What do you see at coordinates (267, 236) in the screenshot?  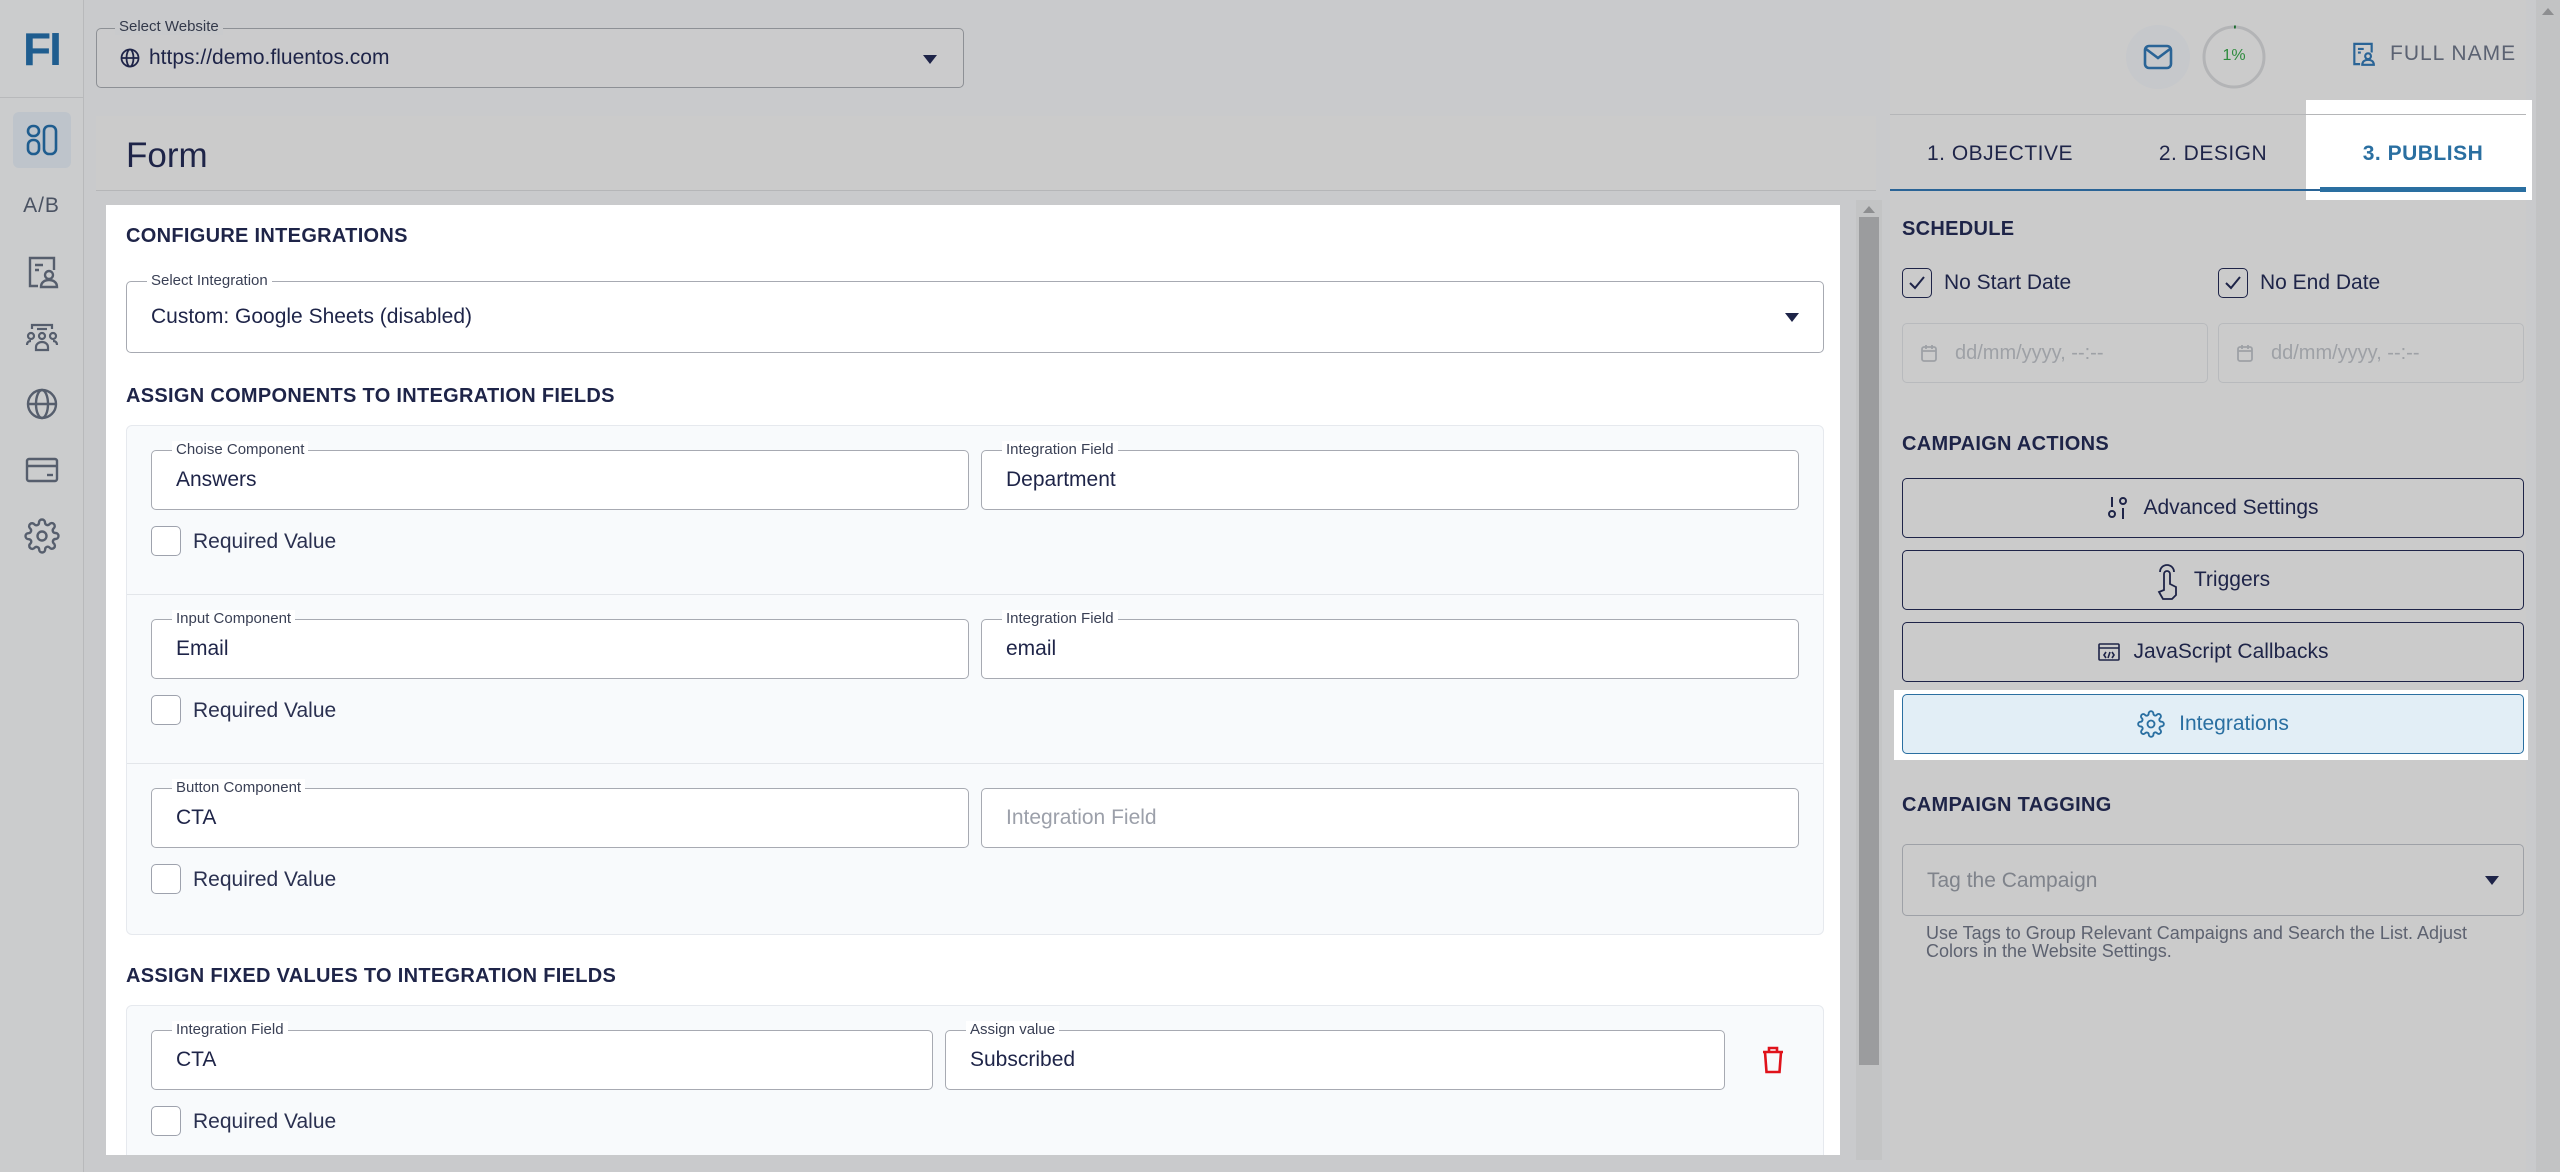 I see `configure-integrations-title: CONFIGURE INTEGRATIONS` at bounding box center [267, 236].